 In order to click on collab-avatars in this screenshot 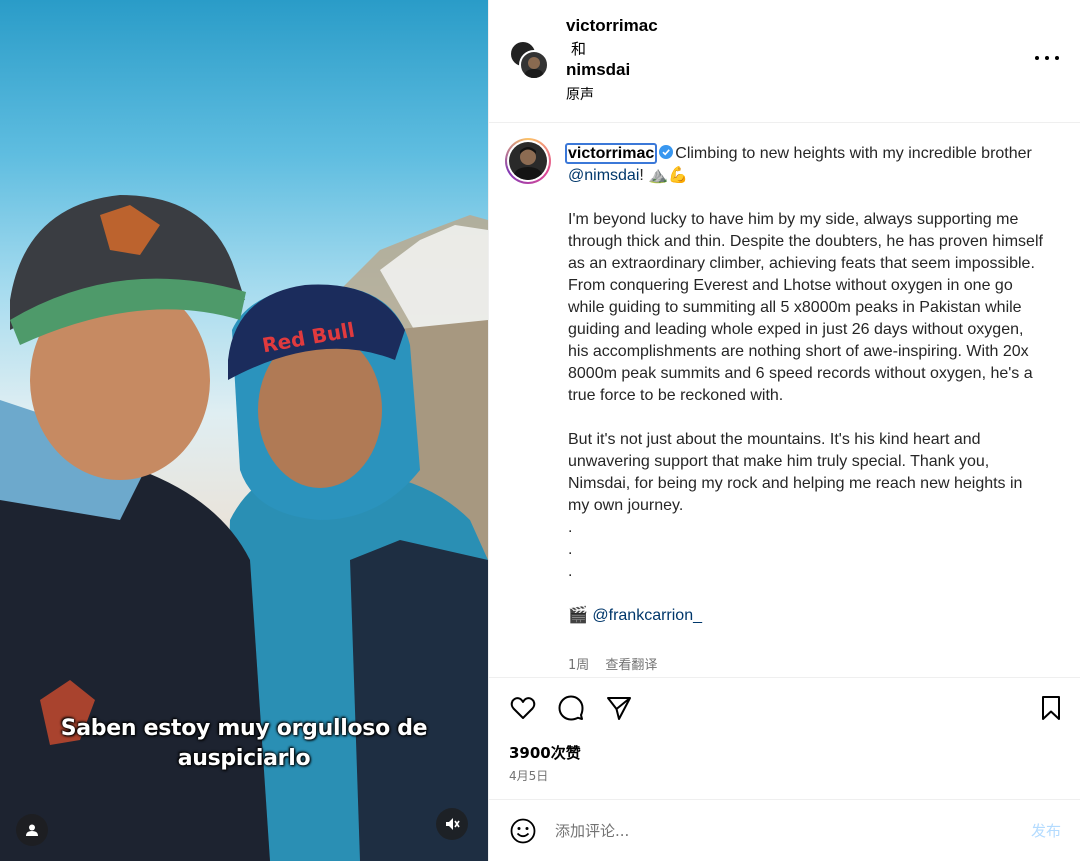, I will do `click(530, 61)`.